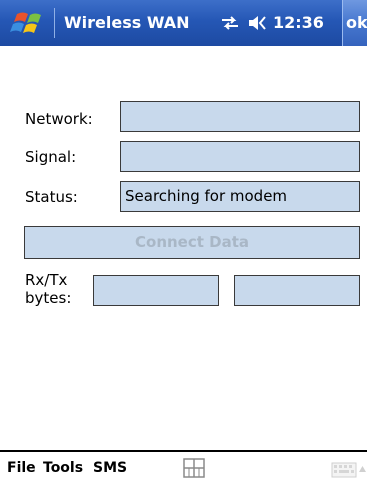  I want to click on rxtx-label-line2: bytes:, so click(48, 298).